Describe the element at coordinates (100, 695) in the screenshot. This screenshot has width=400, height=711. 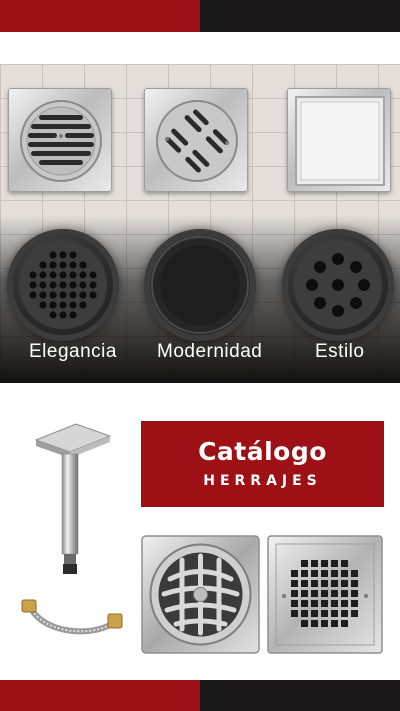
I see `bottom-bar-red-segment` at that location.